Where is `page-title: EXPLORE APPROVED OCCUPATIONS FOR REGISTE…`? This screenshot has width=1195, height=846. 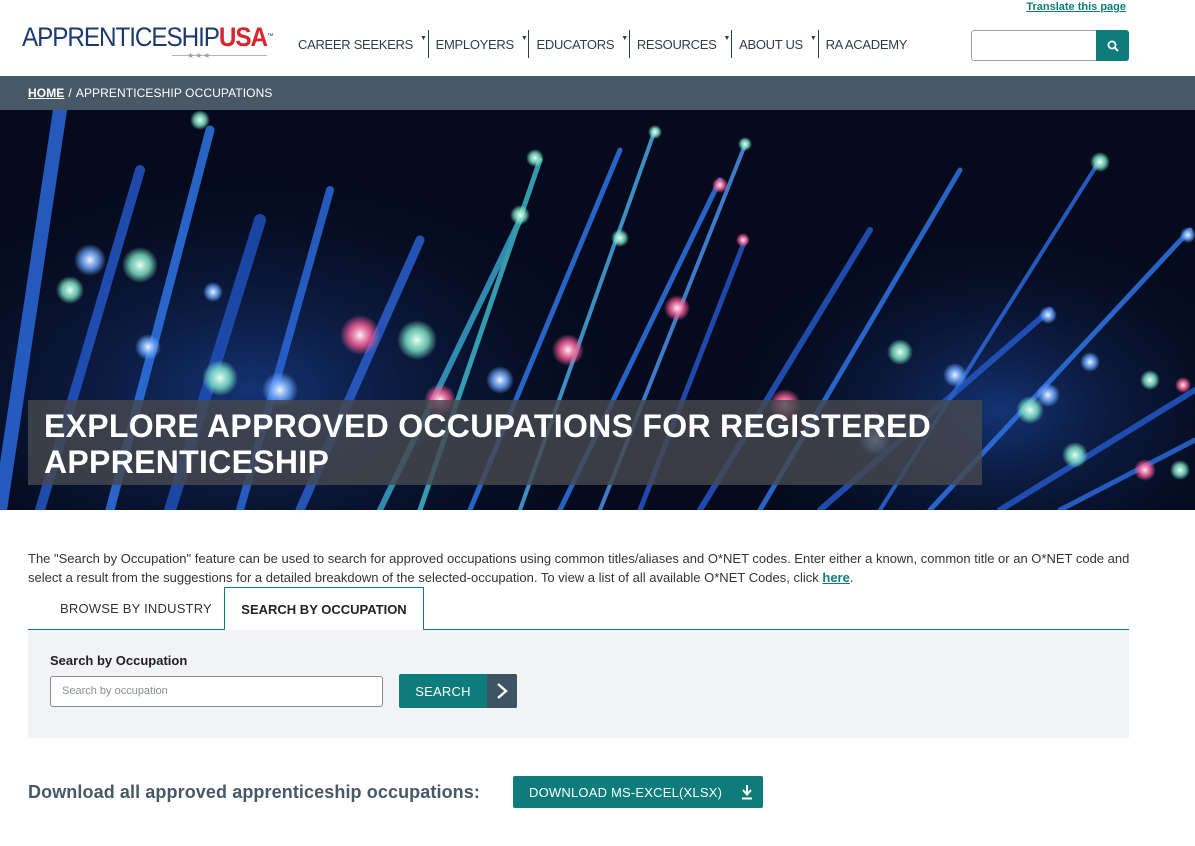
page-title: EXPLORE APPROVED OCCUPATIONS FOR REGISTE… is located at coordinates (488, 444).